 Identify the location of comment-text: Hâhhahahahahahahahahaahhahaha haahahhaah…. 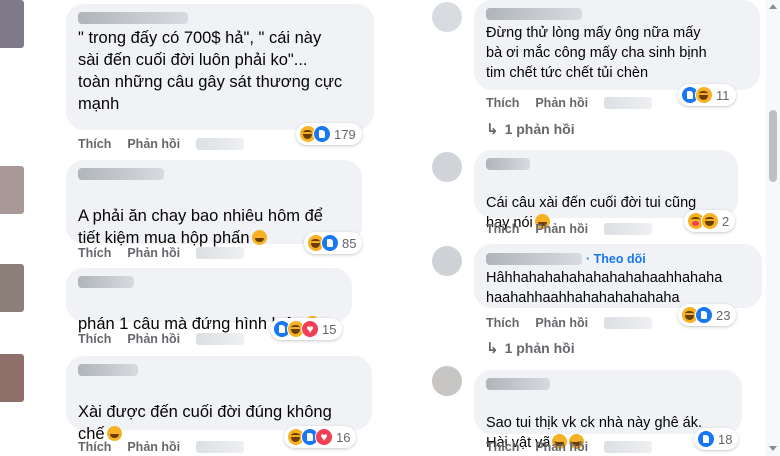
(604, 288).